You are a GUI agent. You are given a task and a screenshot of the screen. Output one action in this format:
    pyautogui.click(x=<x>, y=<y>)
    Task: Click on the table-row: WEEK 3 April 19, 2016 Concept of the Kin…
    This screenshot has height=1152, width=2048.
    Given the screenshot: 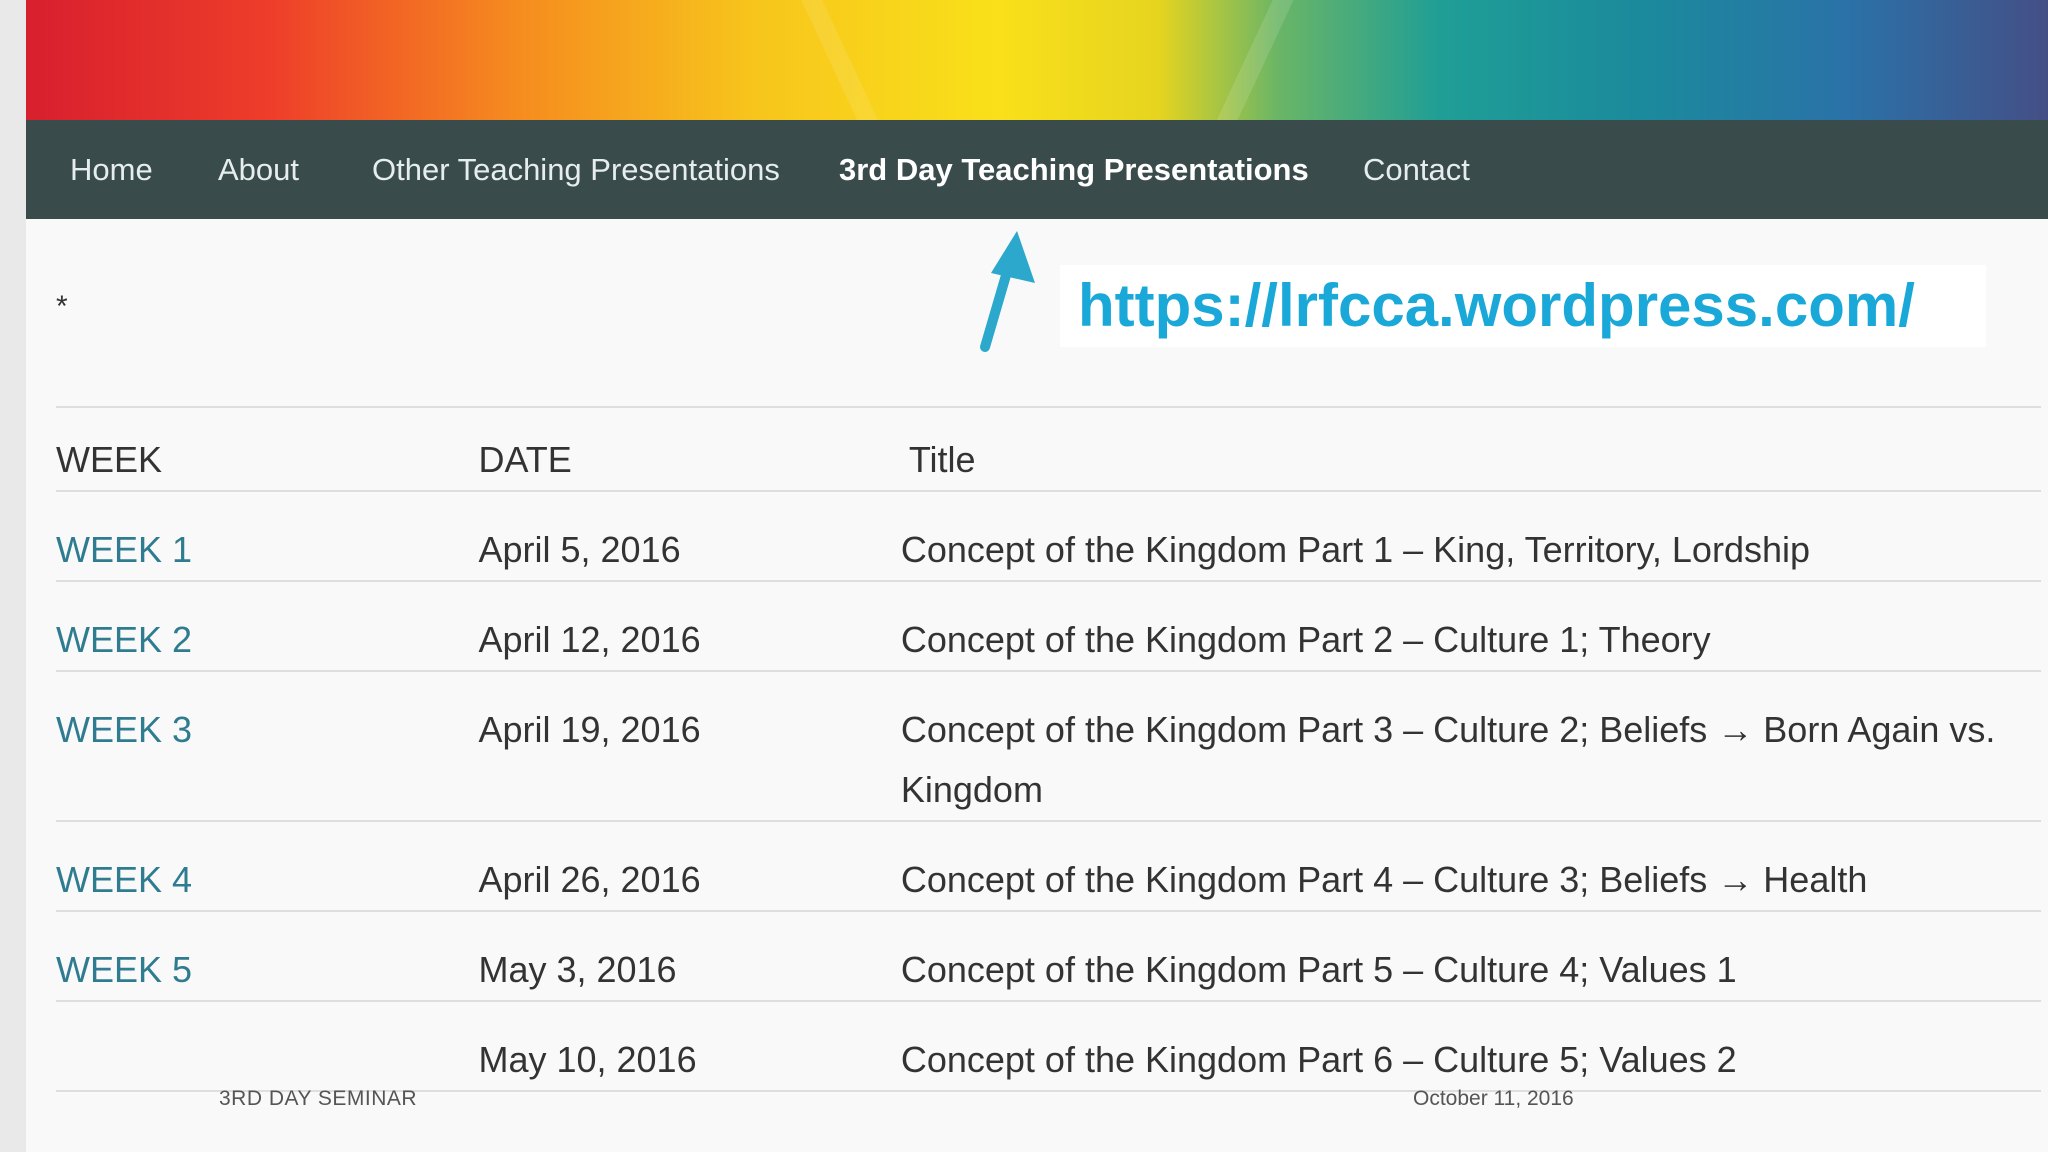 What is the action you would take?
    pyautogui.click(x=1048, y=746)
    